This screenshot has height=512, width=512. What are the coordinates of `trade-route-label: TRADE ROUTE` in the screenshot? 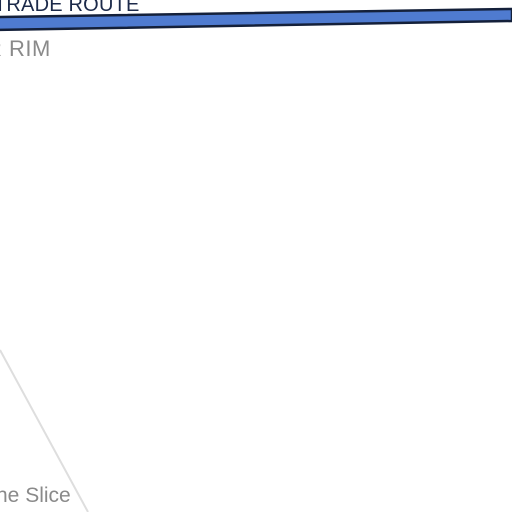 It's located at (70, 8).